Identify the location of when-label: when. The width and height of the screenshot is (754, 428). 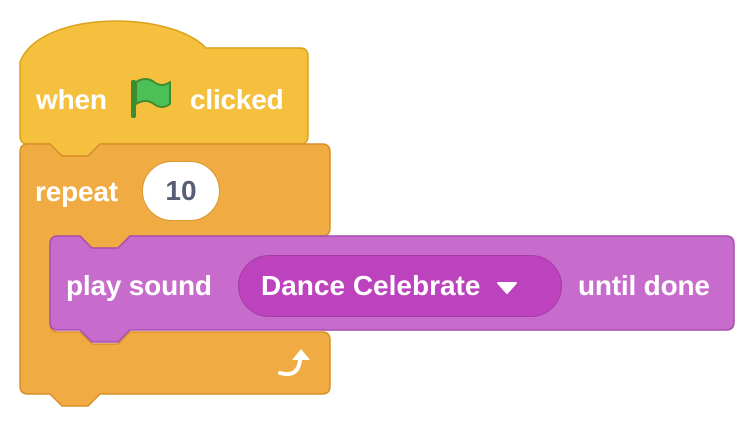
(71, 99).